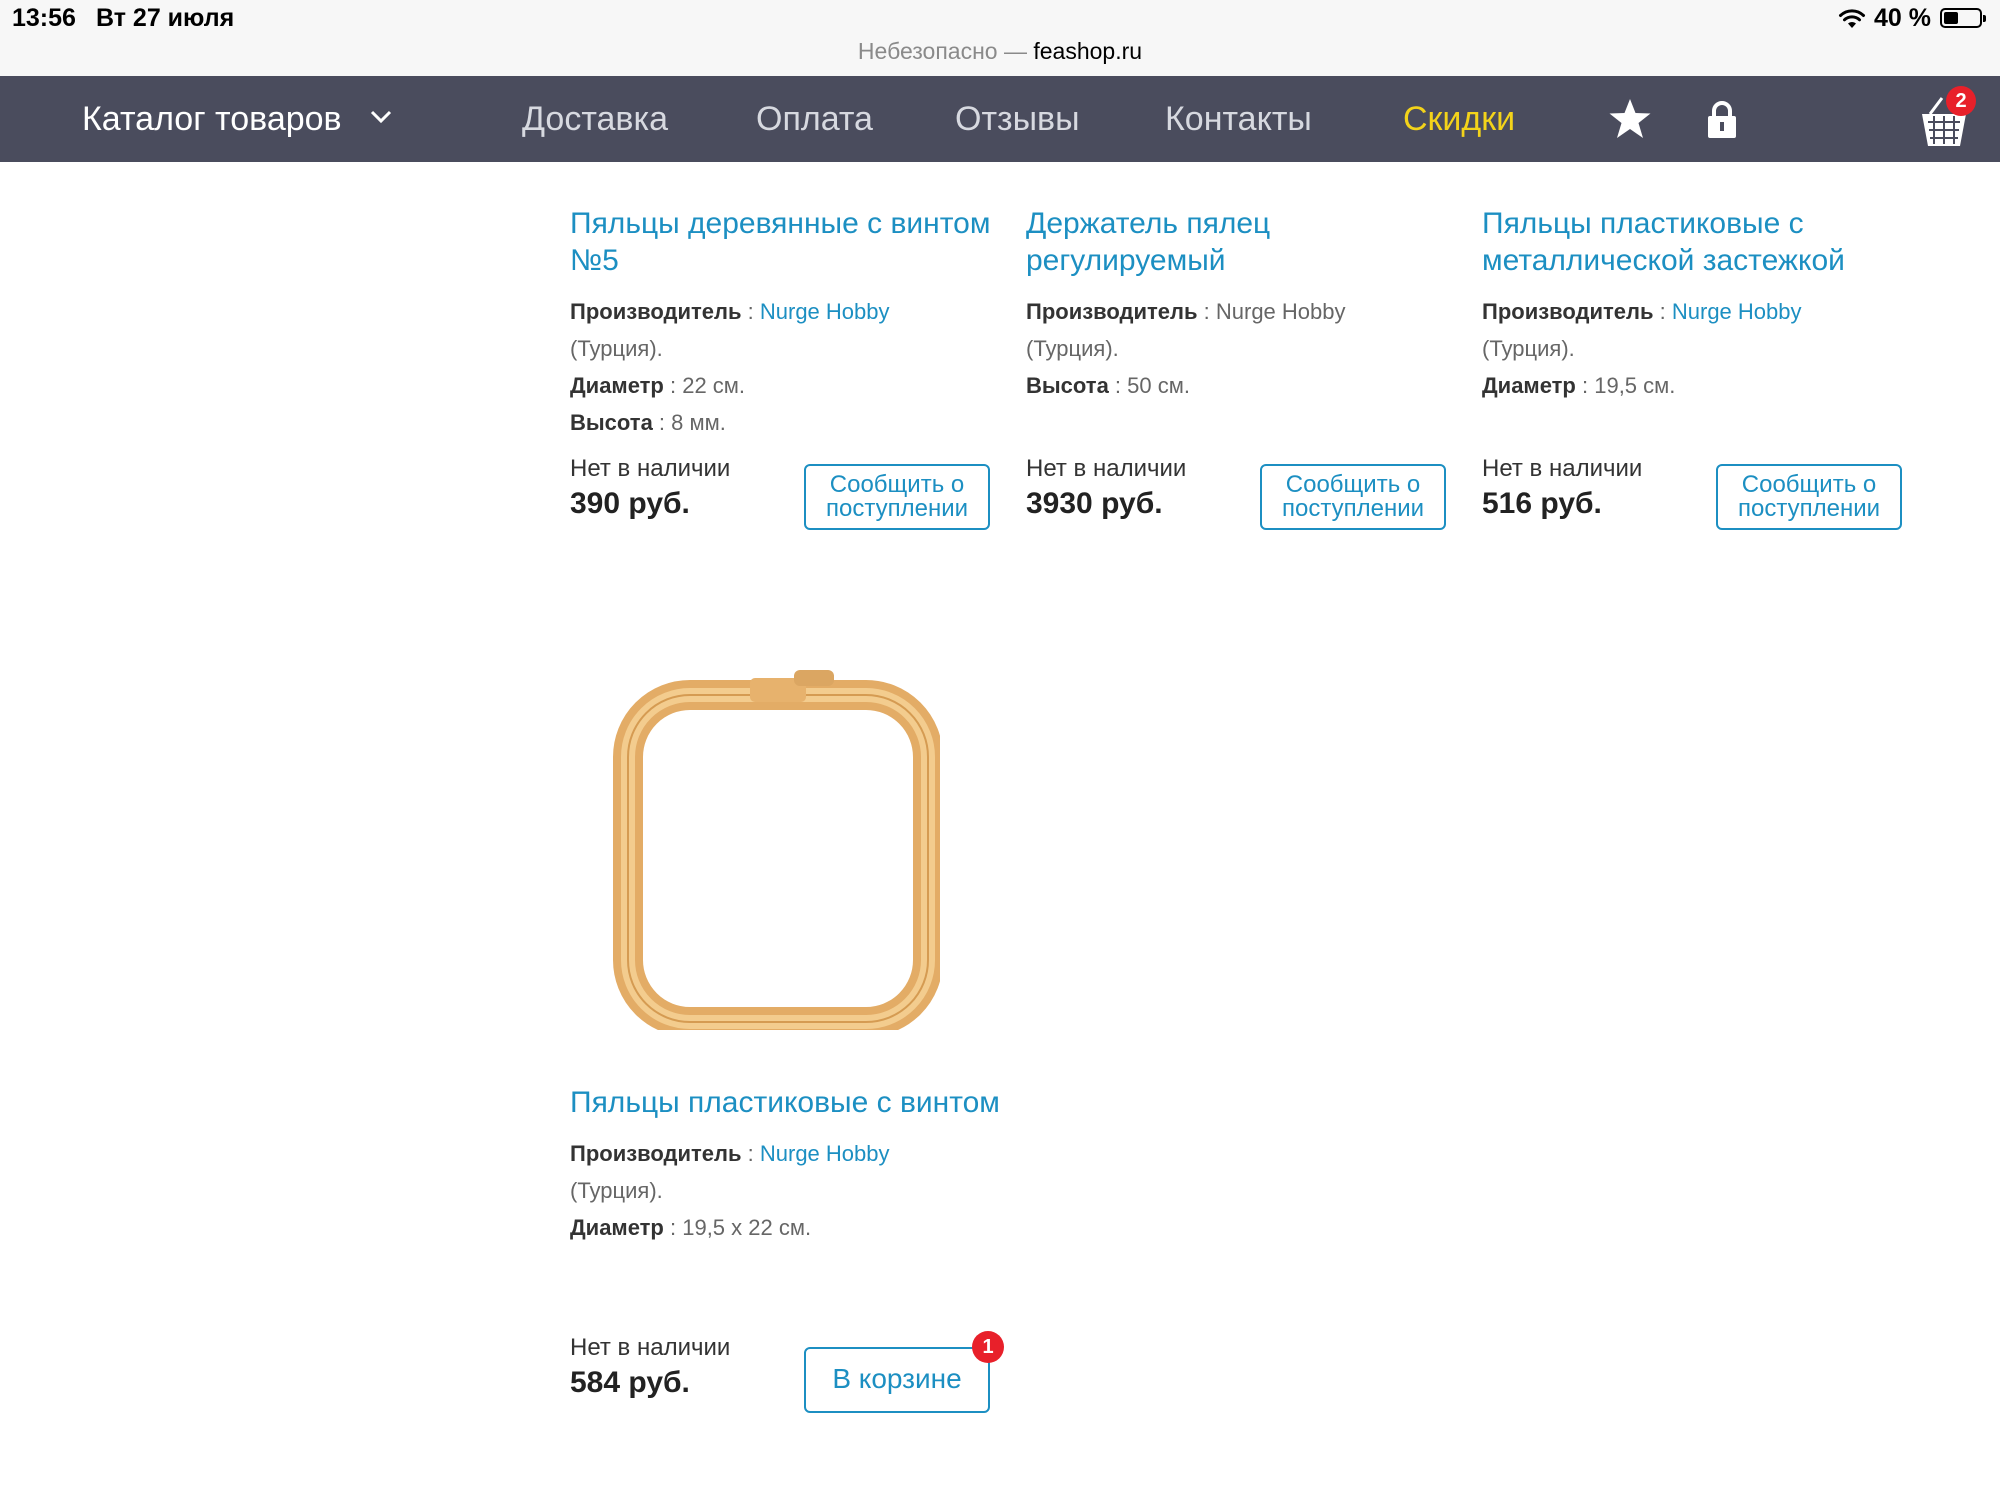 This screenshot has height=1500, width=2000. What do you see at coordinates (1852, 18) in the screenshot?
I see `wifi-icon` at bounding box center [1852, 18].